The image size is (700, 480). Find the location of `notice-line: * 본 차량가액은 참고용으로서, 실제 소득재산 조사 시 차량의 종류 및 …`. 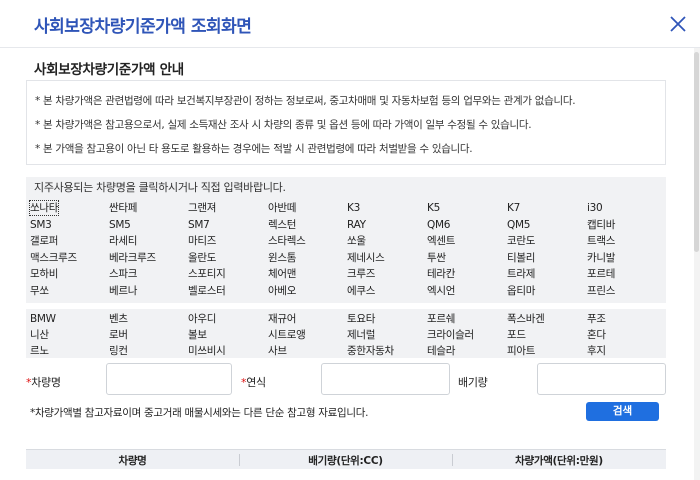

notice-line: * 본 차량가액은 참고용으로서, 실제 소득재산 조사 시 차량의 종류 및 … is located at coordinates (283, 125).